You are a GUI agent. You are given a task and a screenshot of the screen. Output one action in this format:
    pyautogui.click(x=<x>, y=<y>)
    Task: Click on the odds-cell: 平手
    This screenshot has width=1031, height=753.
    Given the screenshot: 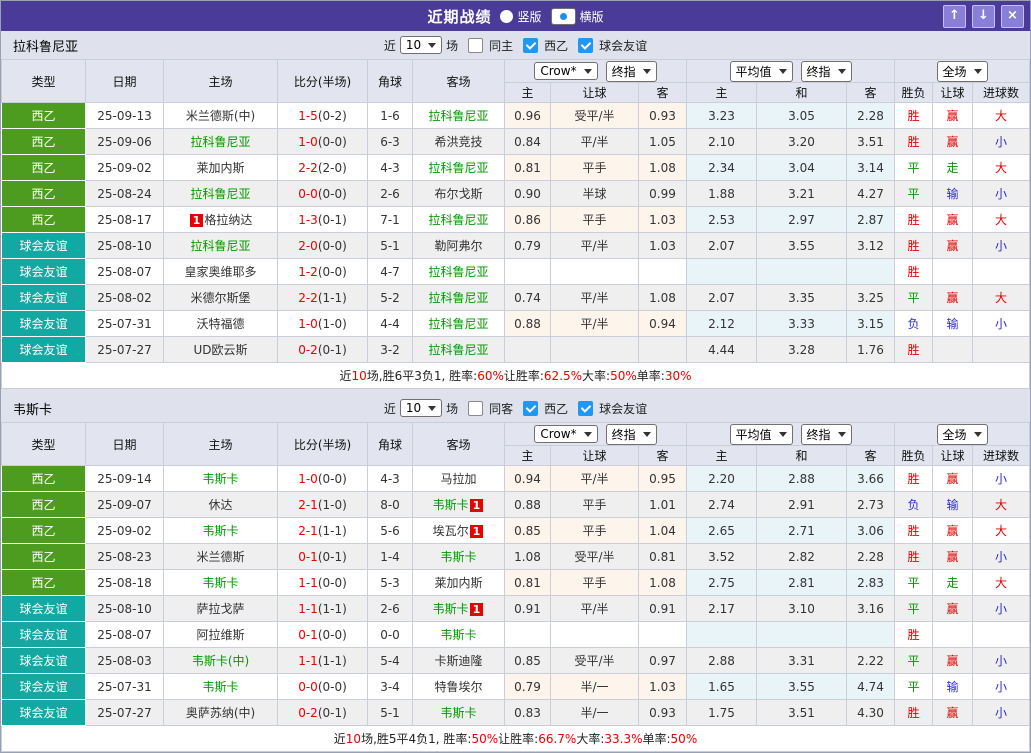 What is the action you would take?
    pyautogui.click(x=594, y=530)
    